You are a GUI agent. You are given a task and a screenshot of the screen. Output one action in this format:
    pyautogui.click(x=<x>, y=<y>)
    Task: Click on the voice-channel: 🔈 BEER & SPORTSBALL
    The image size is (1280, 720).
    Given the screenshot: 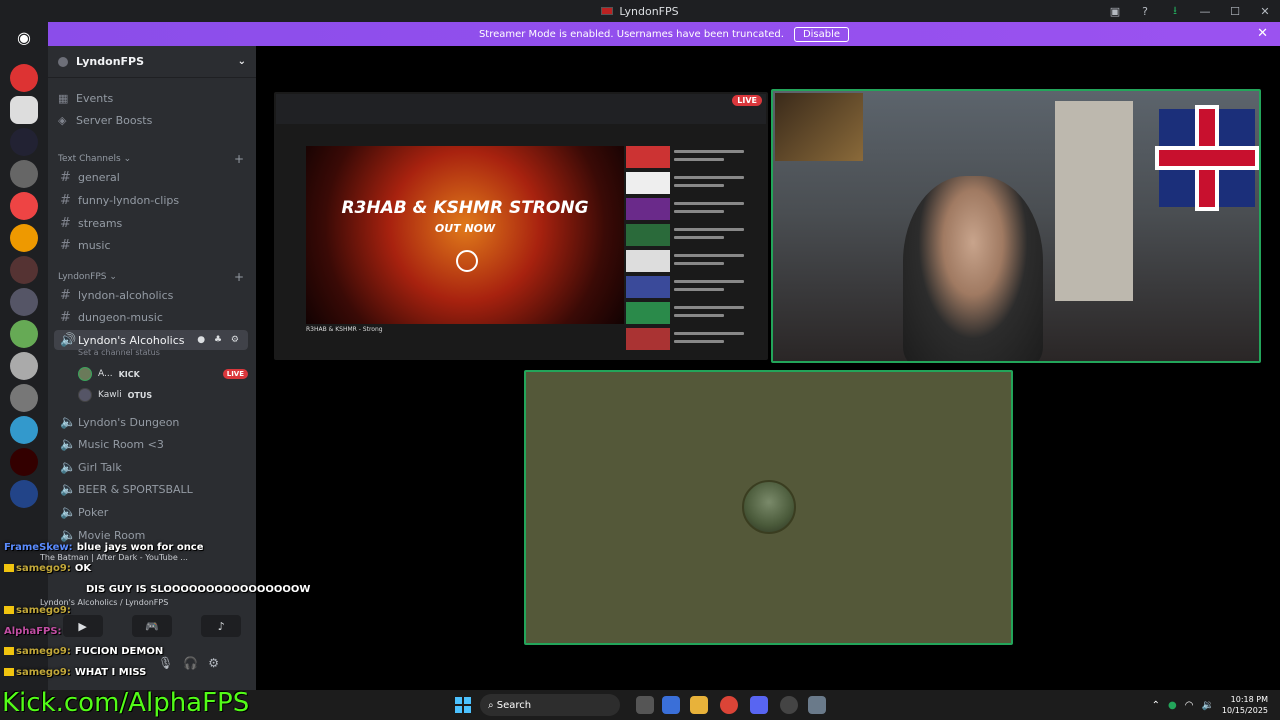 What is the action you would take?
    pyautogui.click(x=151, y=489)
    